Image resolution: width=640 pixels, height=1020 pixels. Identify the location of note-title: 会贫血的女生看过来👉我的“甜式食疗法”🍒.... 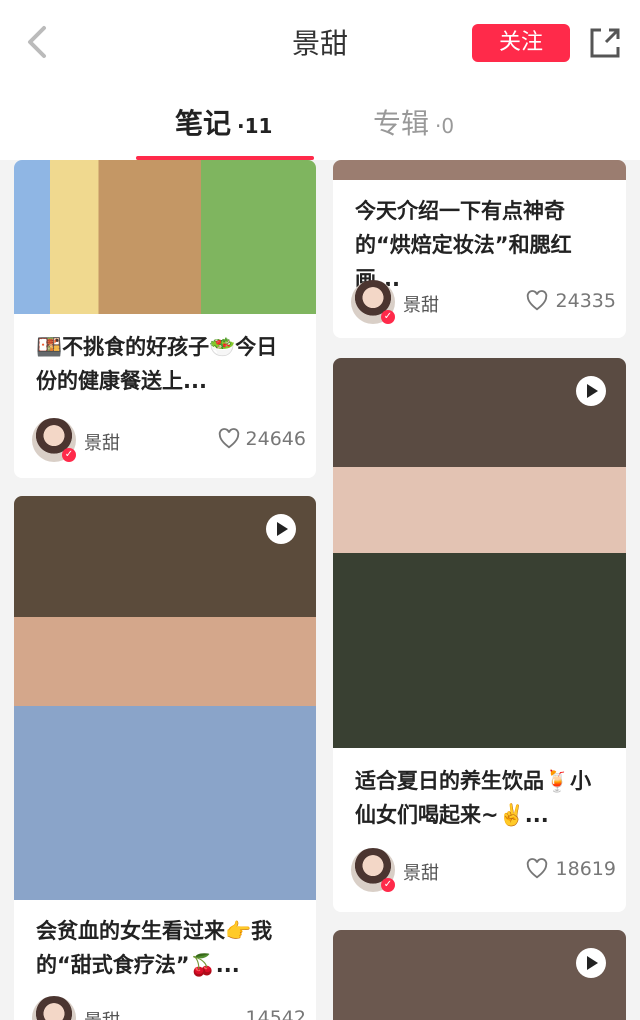
(154, 948).